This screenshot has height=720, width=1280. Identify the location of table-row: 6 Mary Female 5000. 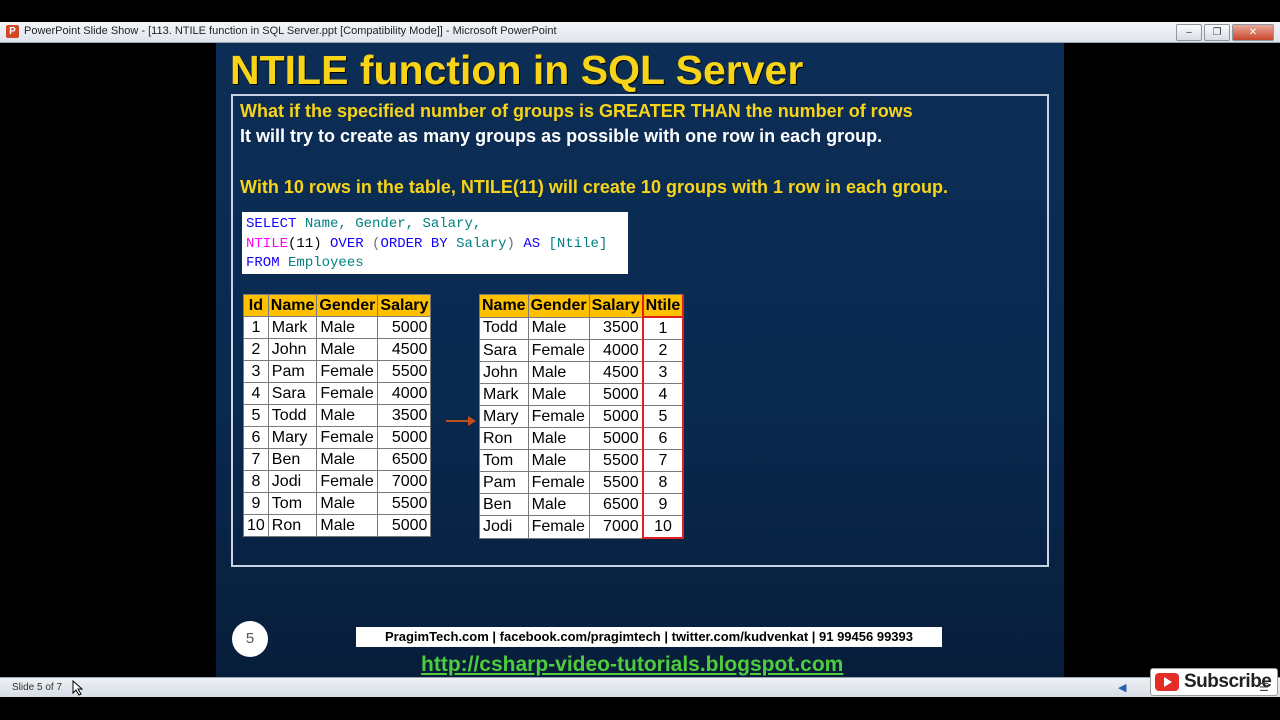
(337, 437).